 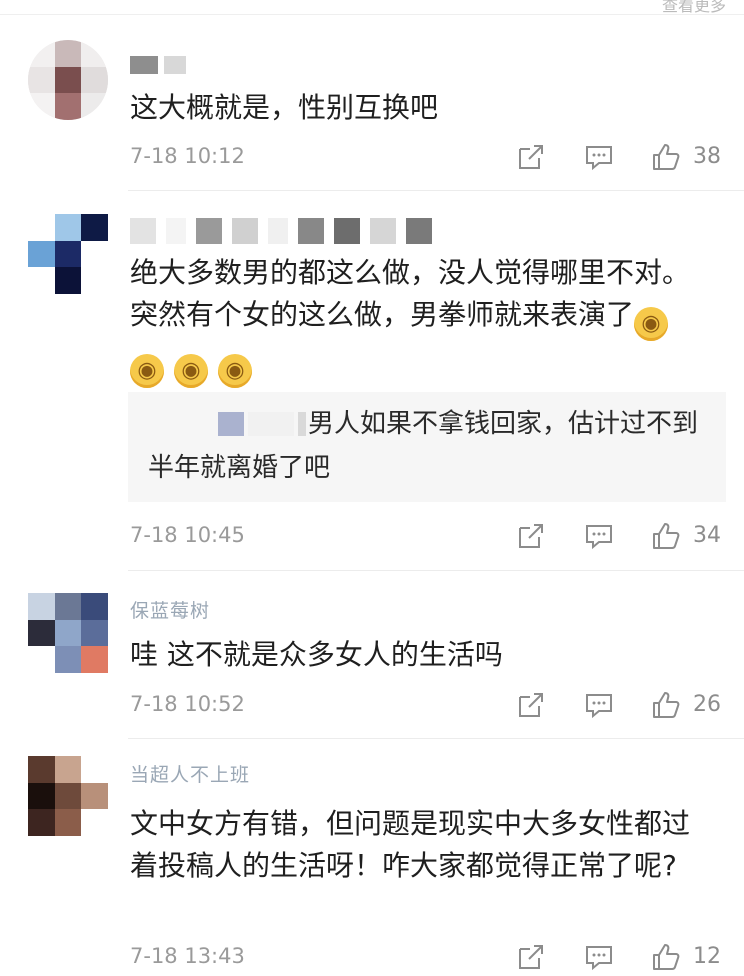 What do you see at coordinates (316, 654) in the screenshot?
I see `comment-text: 哇 这不就是众多女人的生活吗` at bounding box center [316, 654].